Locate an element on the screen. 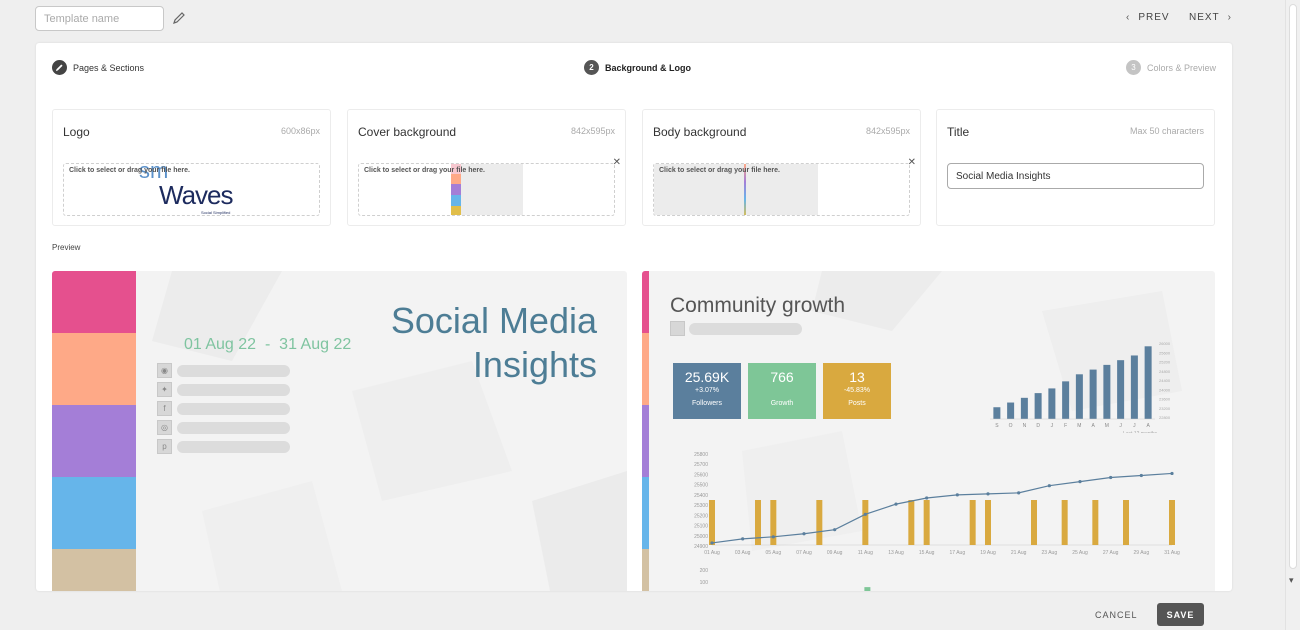 This screenshot has width=1300, height=630. y-tick-label: 25400 is located at coordinates (701, 496).